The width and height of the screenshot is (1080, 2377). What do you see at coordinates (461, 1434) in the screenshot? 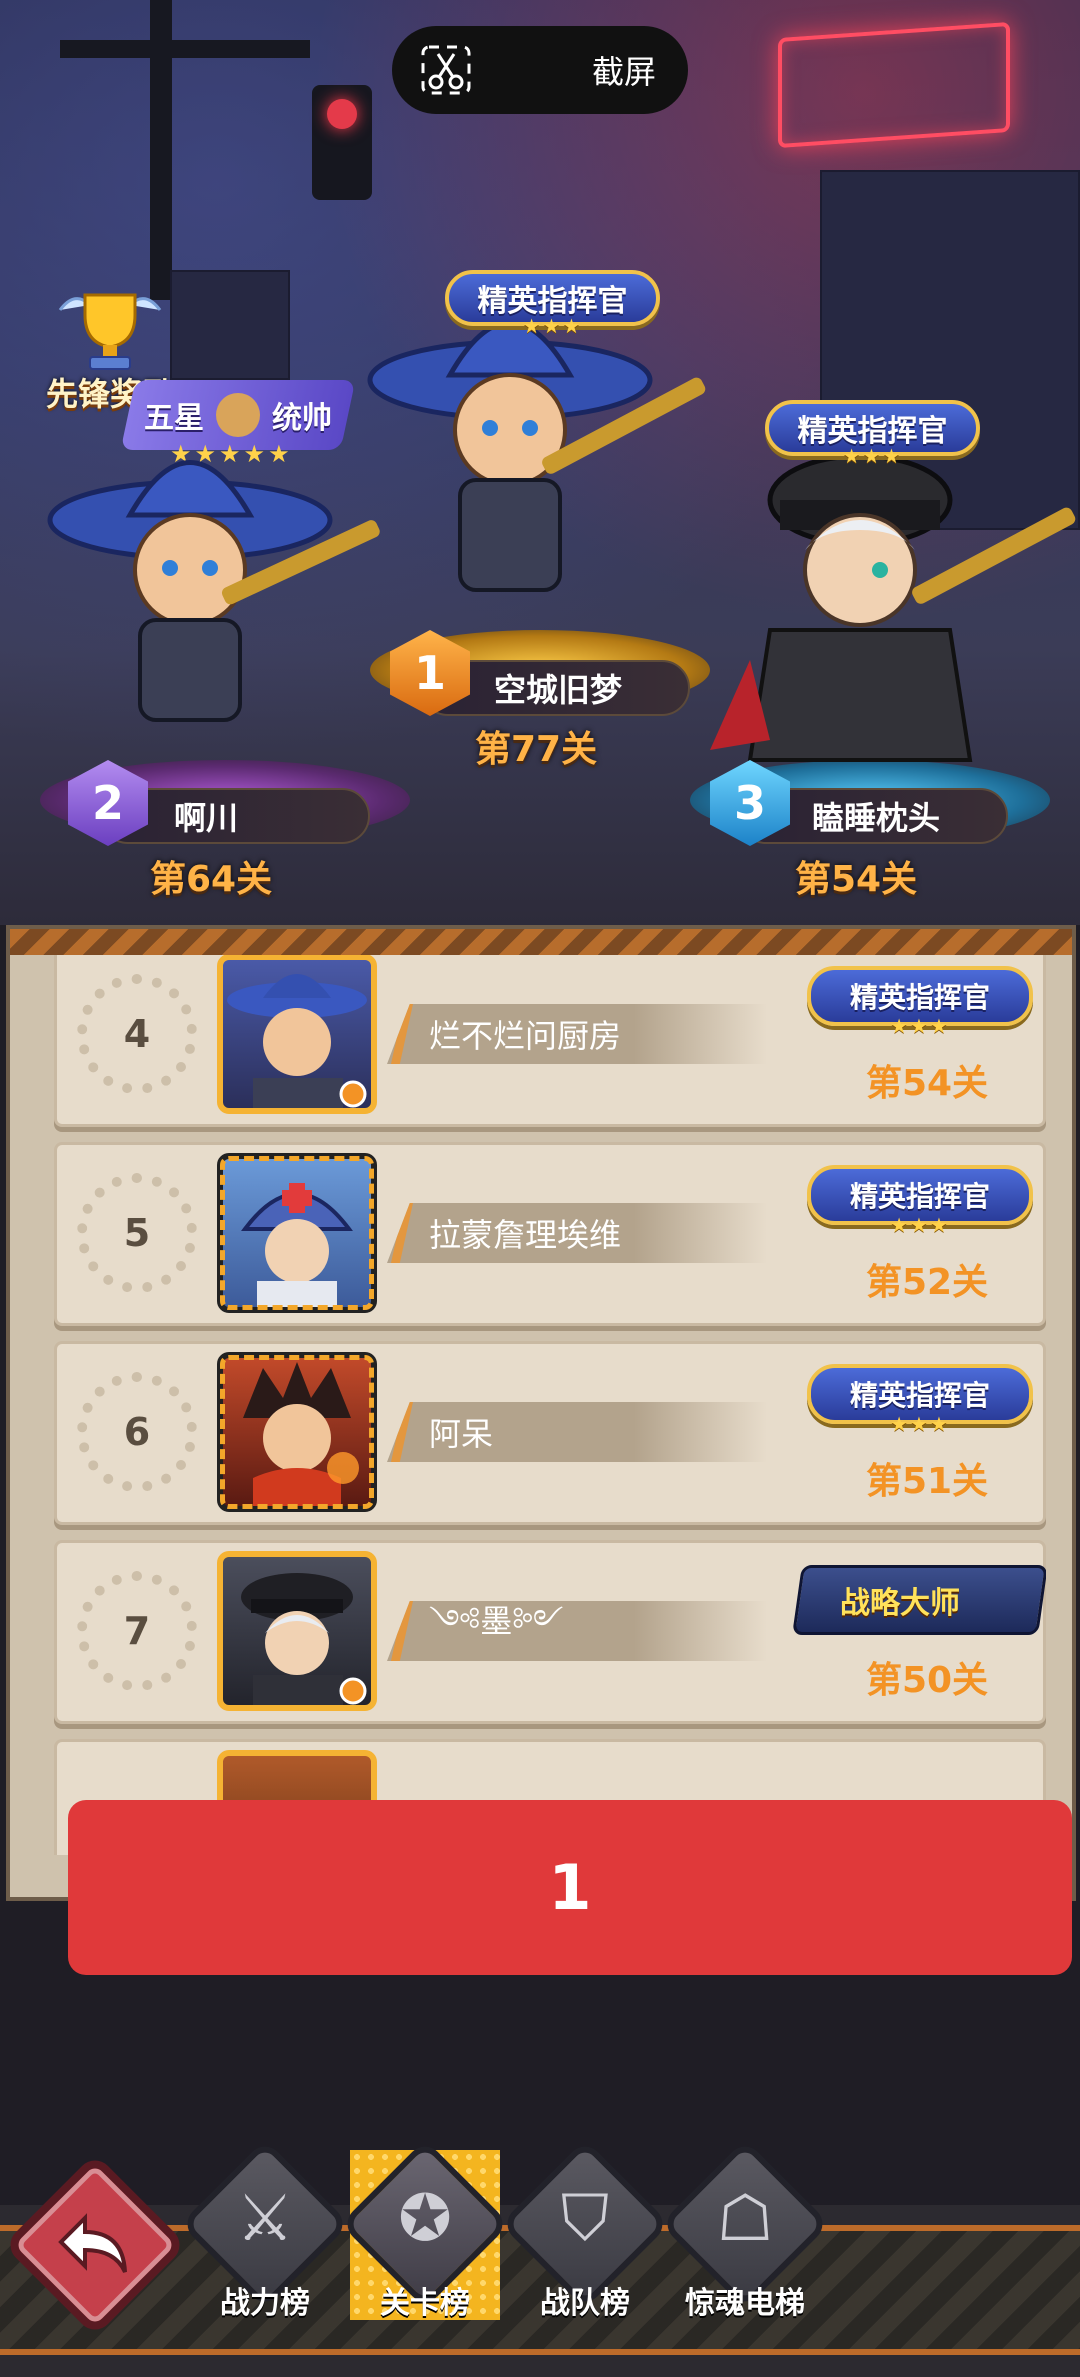
I see `player-name: 阿呆` at bounding box center [461, 1434].